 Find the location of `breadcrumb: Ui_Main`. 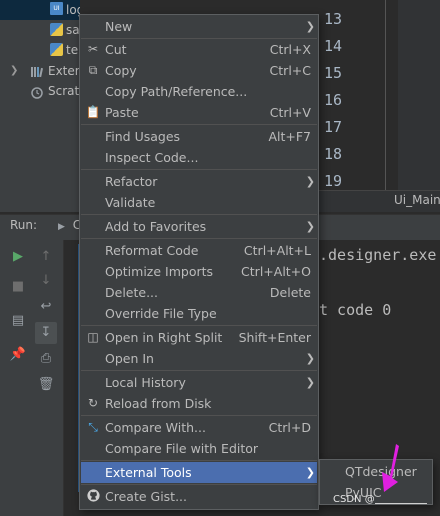

breadcrumb: Ui_Main is located at coordinates (417, 200).